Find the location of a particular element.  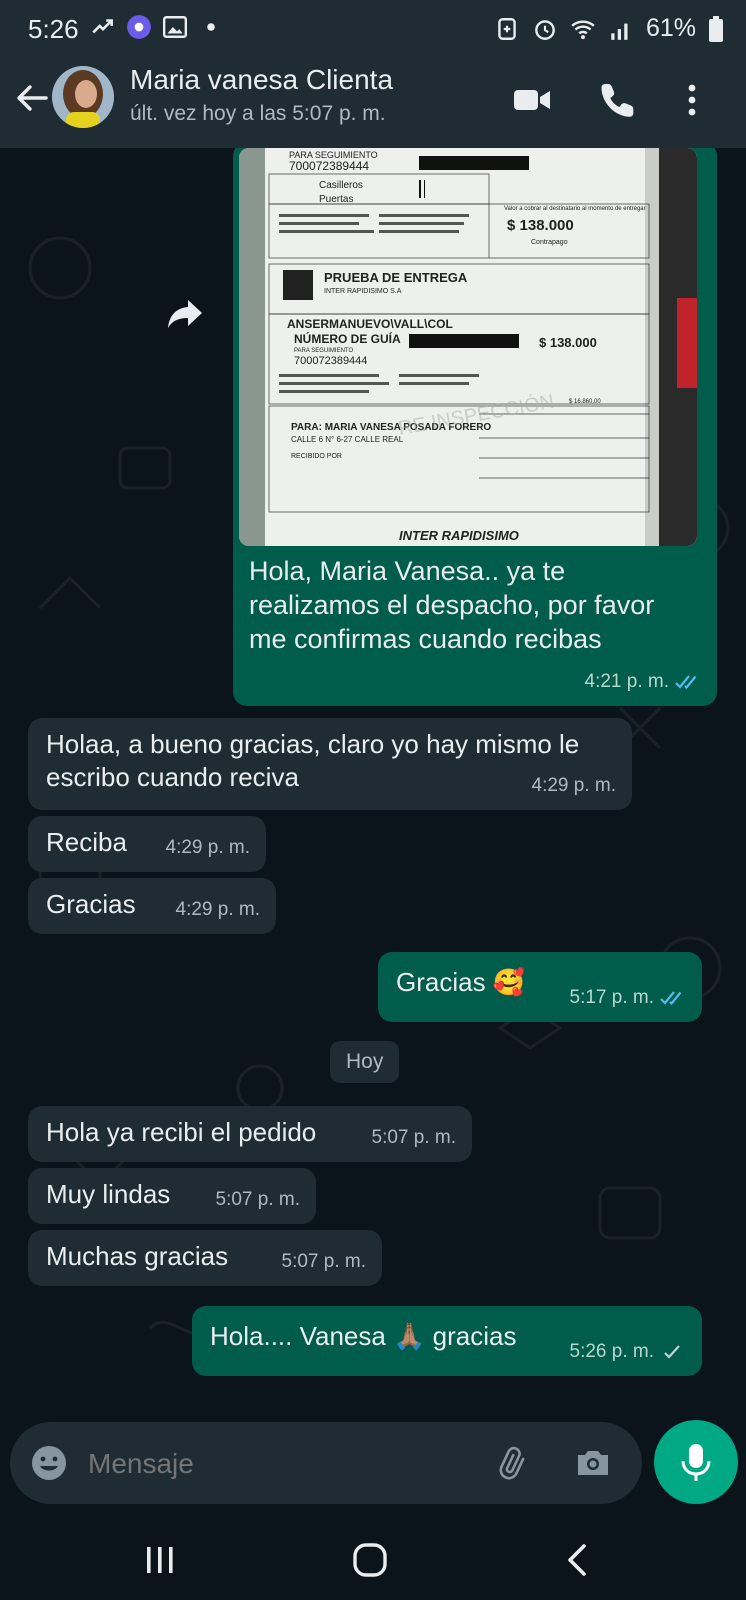

receipt-company: INTER RAPIDISIMO S.A is located at coordinates (363, 291).